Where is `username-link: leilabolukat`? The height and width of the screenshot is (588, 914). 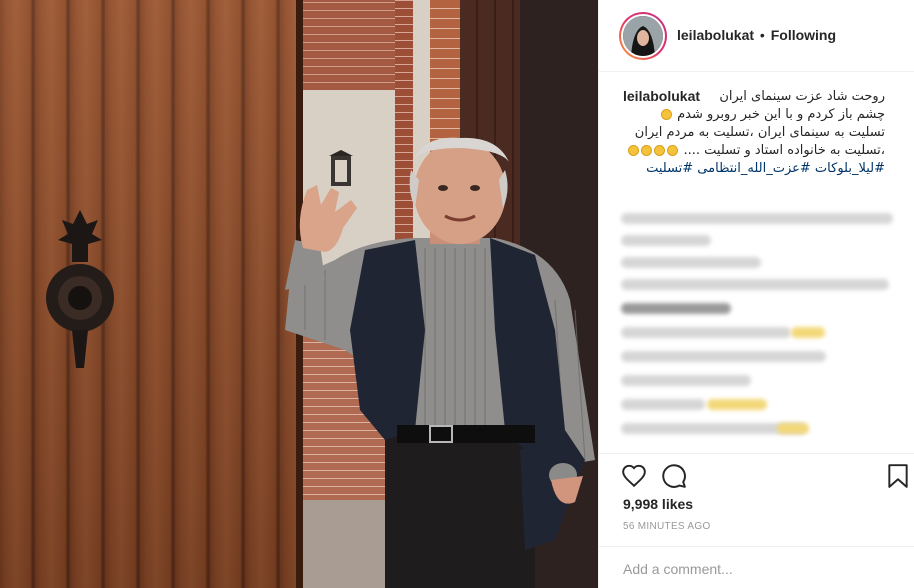 username-link: leilabolukat is located at coordinates (715, 35).